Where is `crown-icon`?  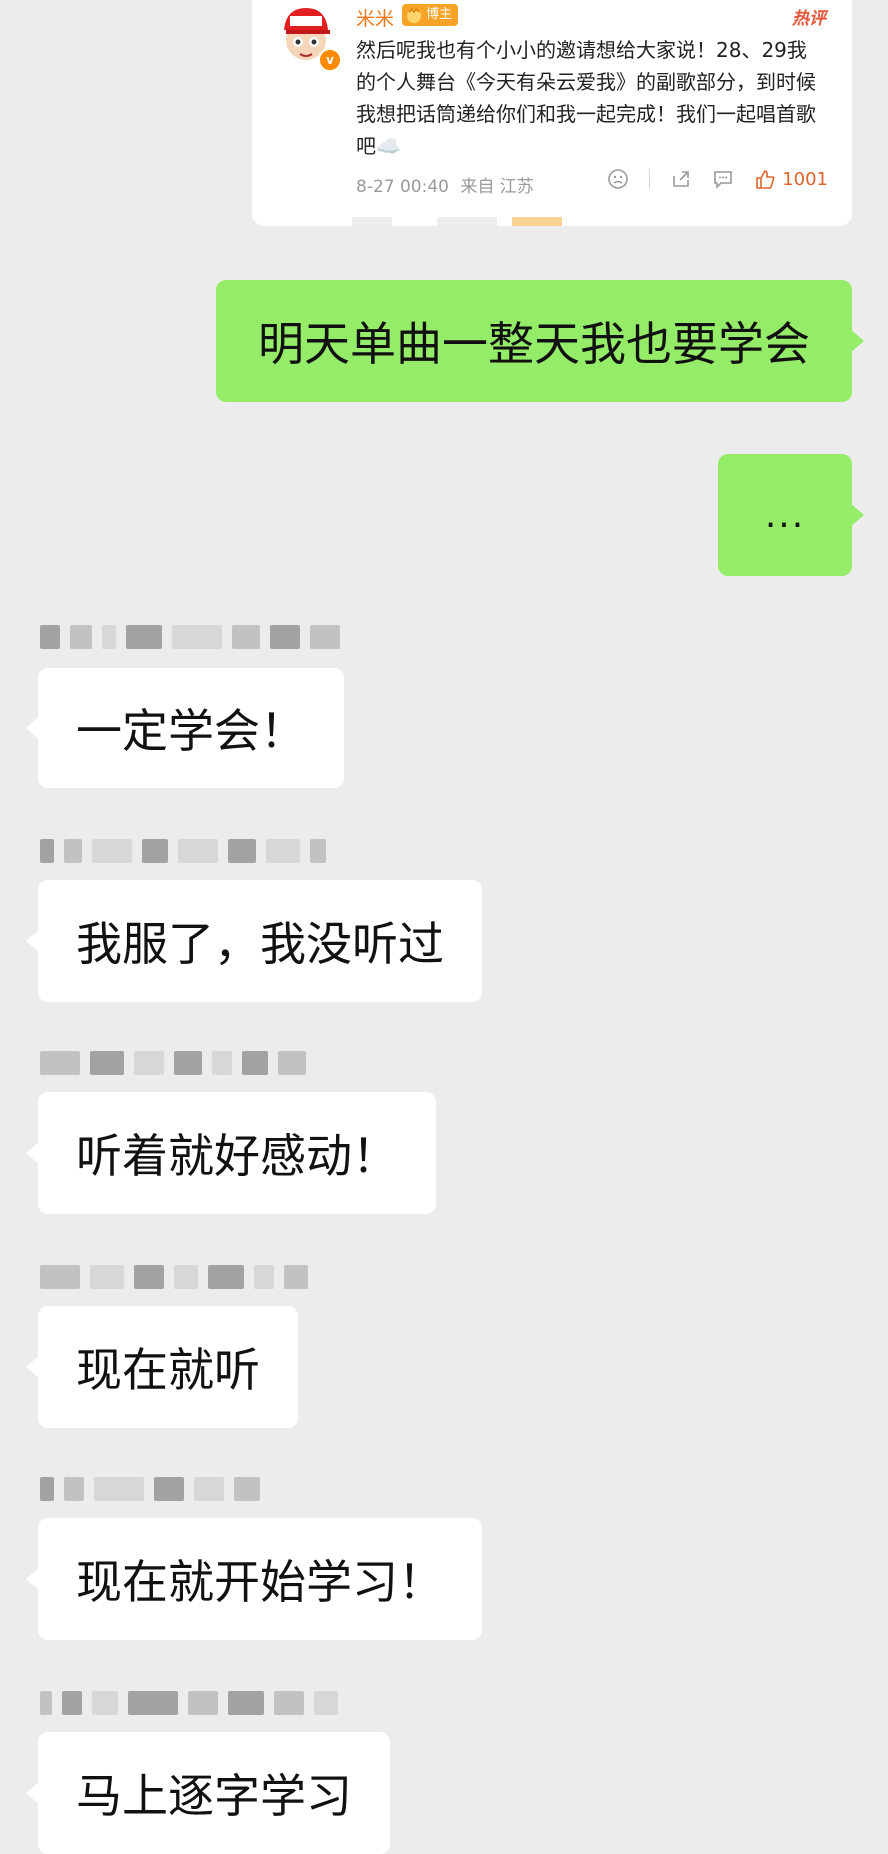 crown-icon is located at coordinates (414, 15).